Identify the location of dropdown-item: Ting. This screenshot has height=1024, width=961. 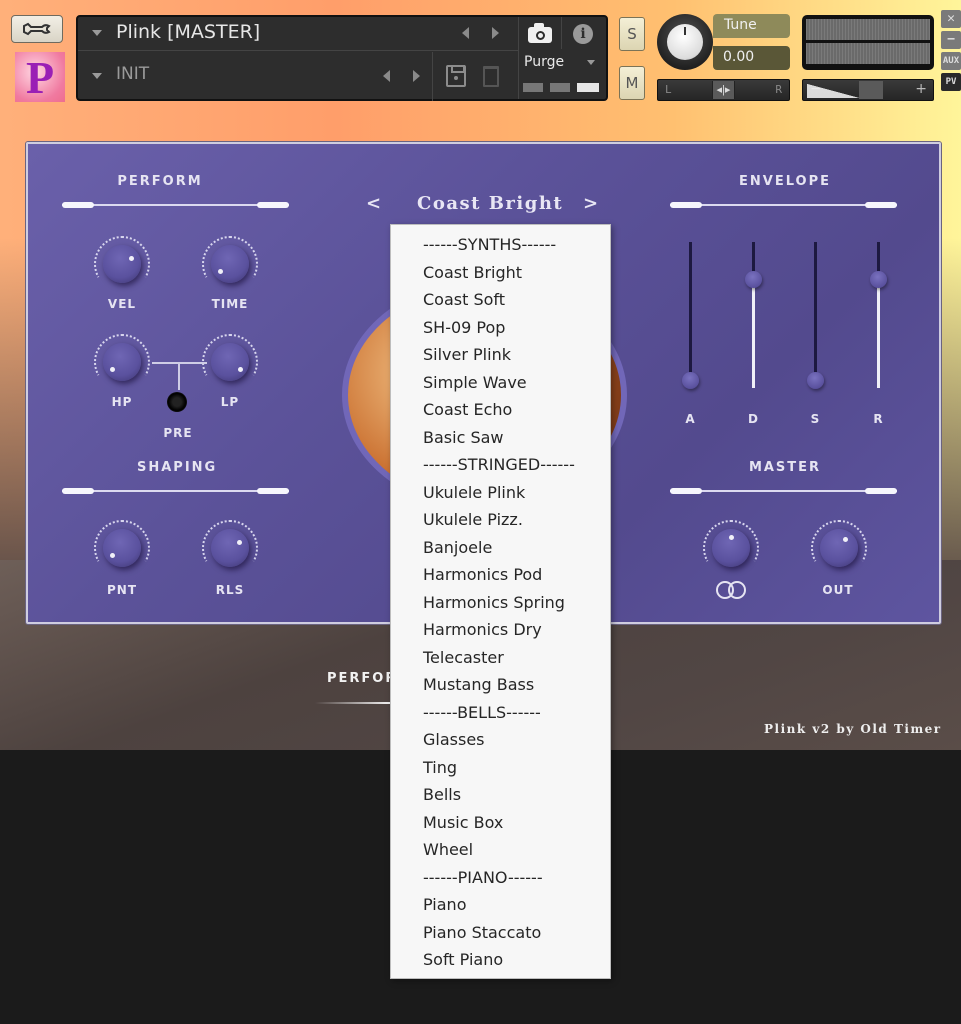
(500, 768).